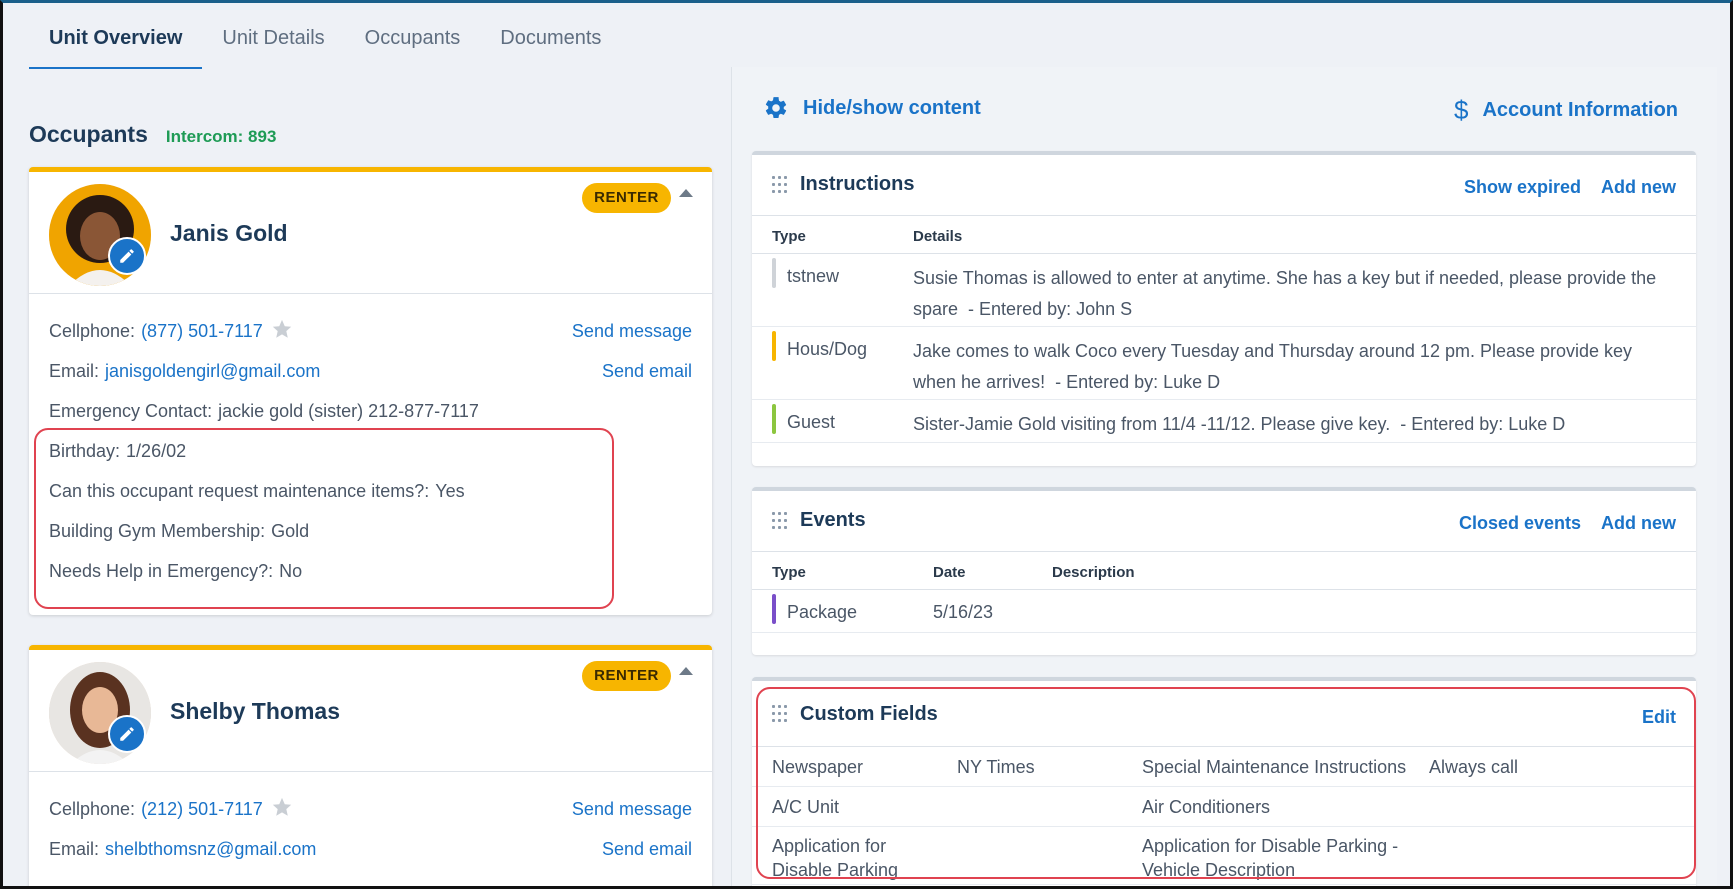 This screenshot has height=889, width=1733. Describe the element at coordinates (857, 184) in the screenshot. I see `instructions-title: Instructions` at that location.